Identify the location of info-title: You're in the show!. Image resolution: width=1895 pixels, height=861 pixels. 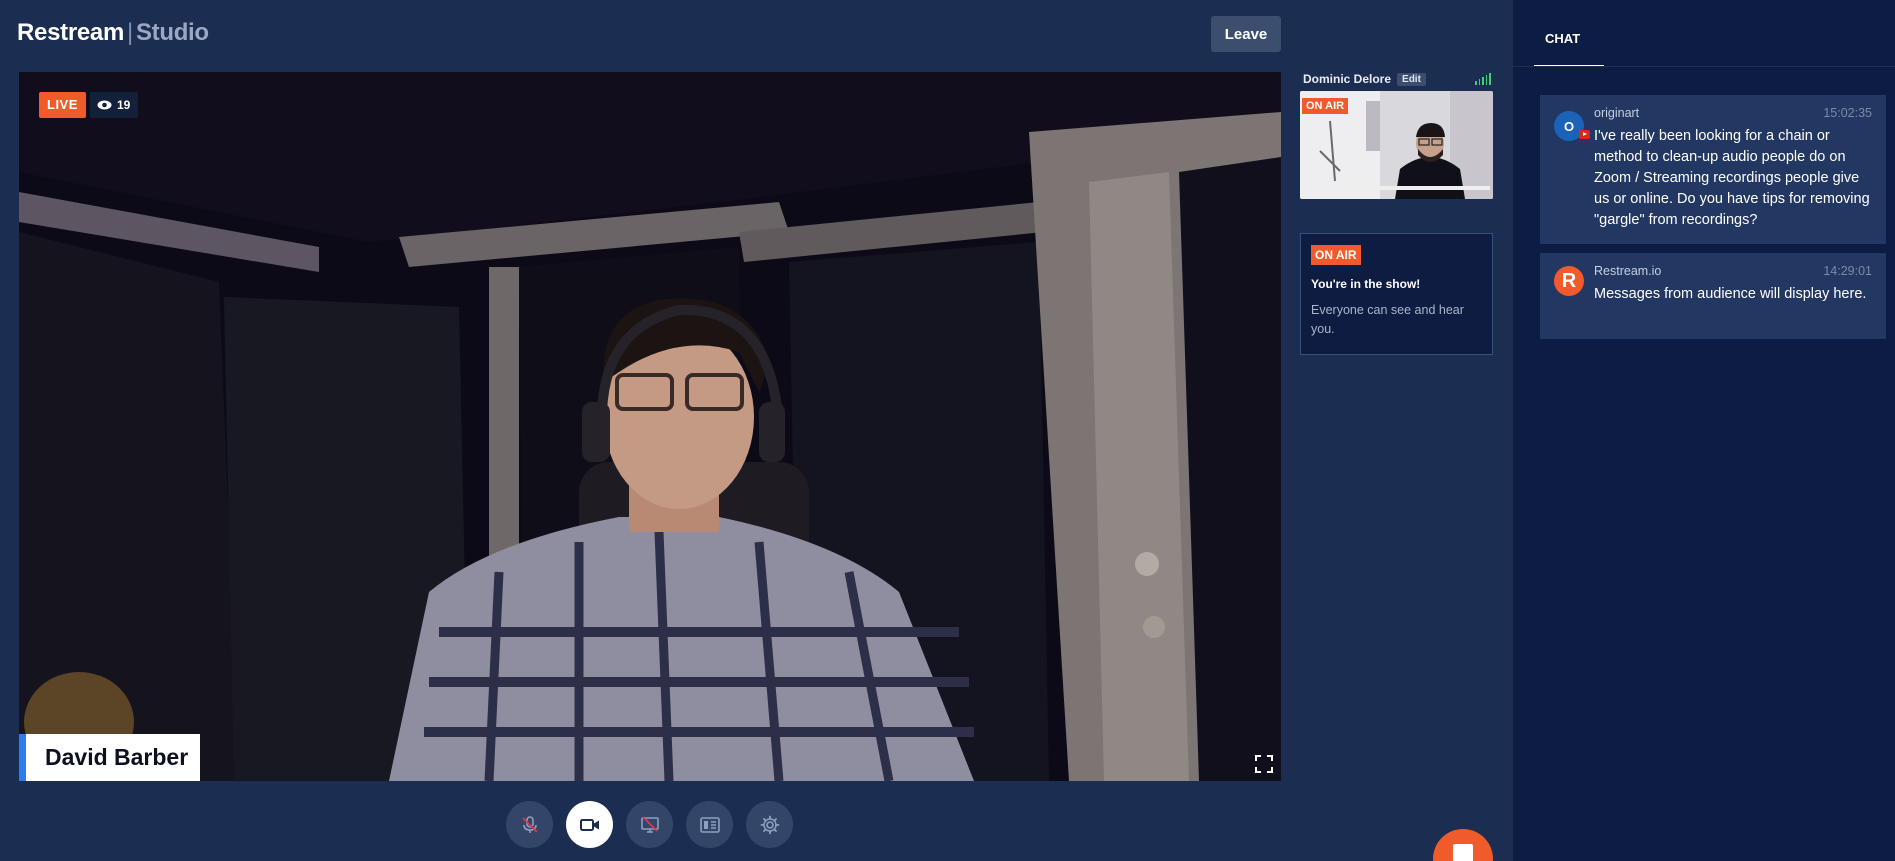
(1366, 284).